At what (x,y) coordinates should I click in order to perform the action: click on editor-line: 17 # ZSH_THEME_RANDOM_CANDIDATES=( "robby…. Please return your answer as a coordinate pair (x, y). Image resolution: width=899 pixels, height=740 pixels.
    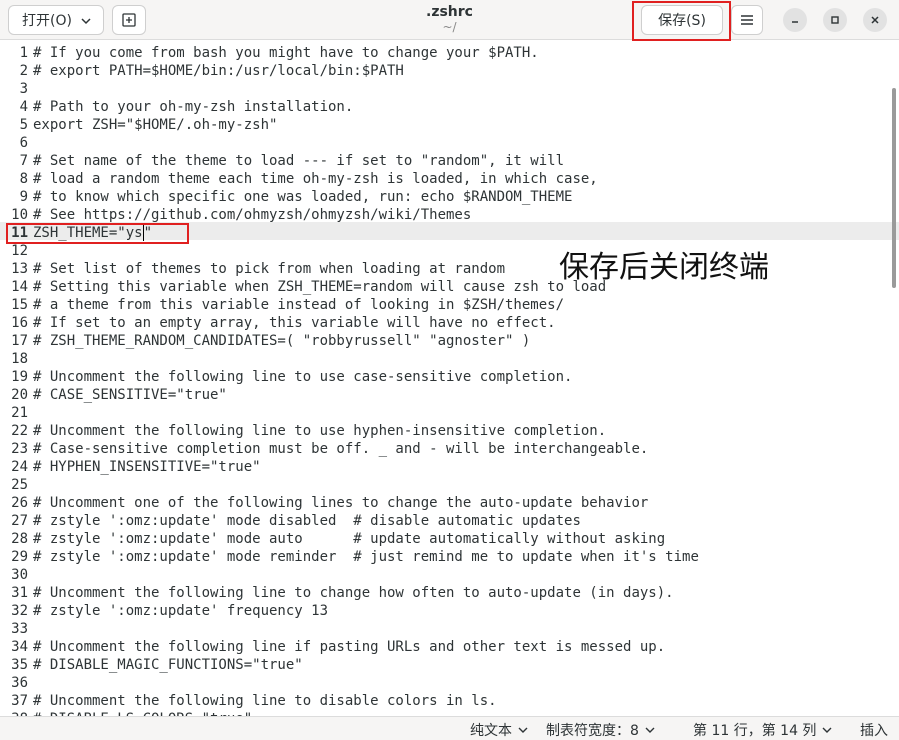
    Looking at the image, I should click on (449, 341).